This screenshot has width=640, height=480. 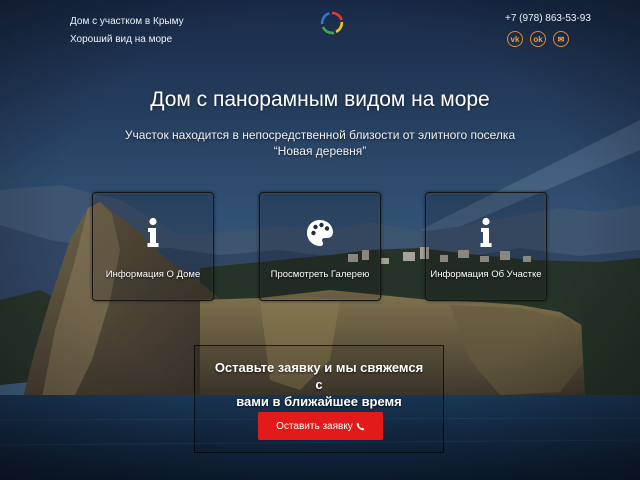 I want to click on card-label: Информация Об Участке, so click(x=486, y=274).